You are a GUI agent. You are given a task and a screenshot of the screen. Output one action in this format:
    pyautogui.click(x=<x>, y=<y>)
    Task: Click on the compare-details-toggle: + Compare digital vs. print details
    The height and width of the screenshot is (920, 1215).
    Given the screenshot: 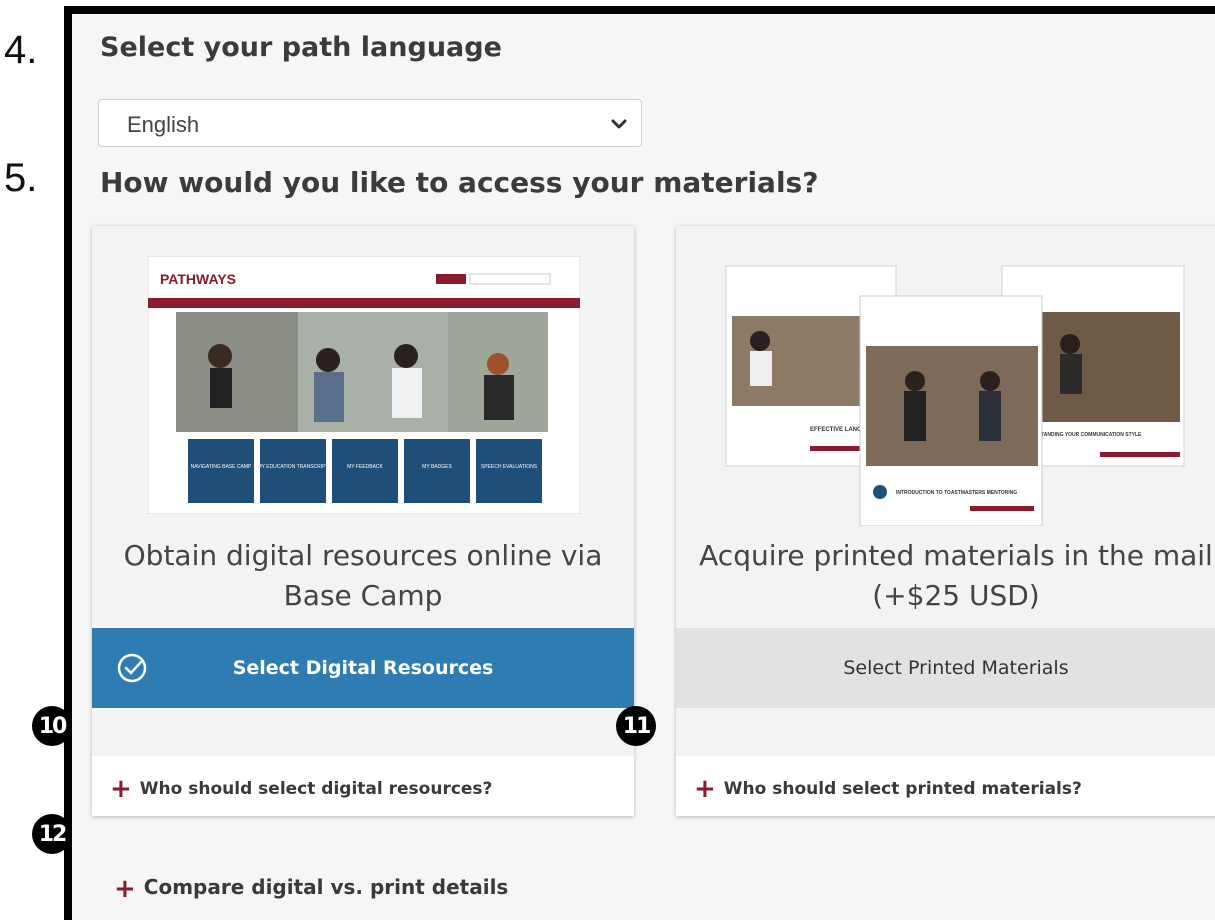 What is the action you would take?
    pyautogui.click(x=311, y=889)
    